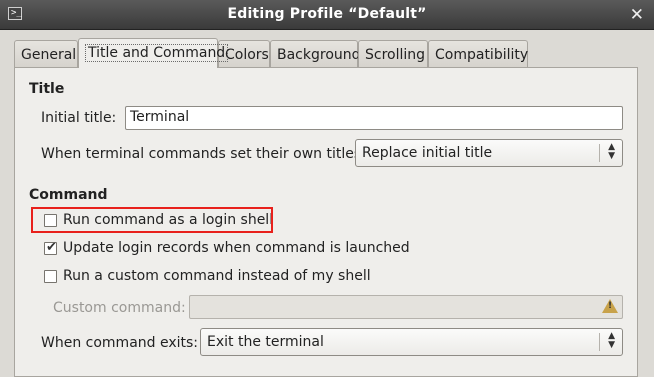  What do you see at coordinates (315, 53) in the screenshot?
I see `tab-background: Background` at bounding box center [315, 53].